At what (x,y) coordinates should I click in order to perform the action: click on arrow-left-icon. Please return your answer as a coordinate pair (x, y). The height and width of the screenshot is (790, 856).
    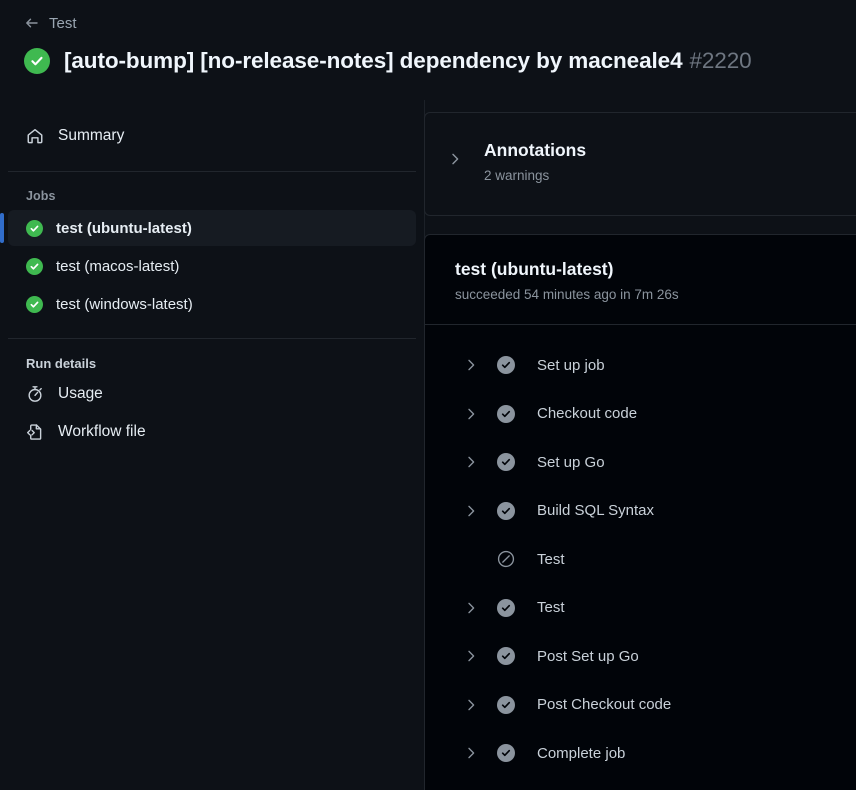
    Looking at the image, I should click on (32, 23).